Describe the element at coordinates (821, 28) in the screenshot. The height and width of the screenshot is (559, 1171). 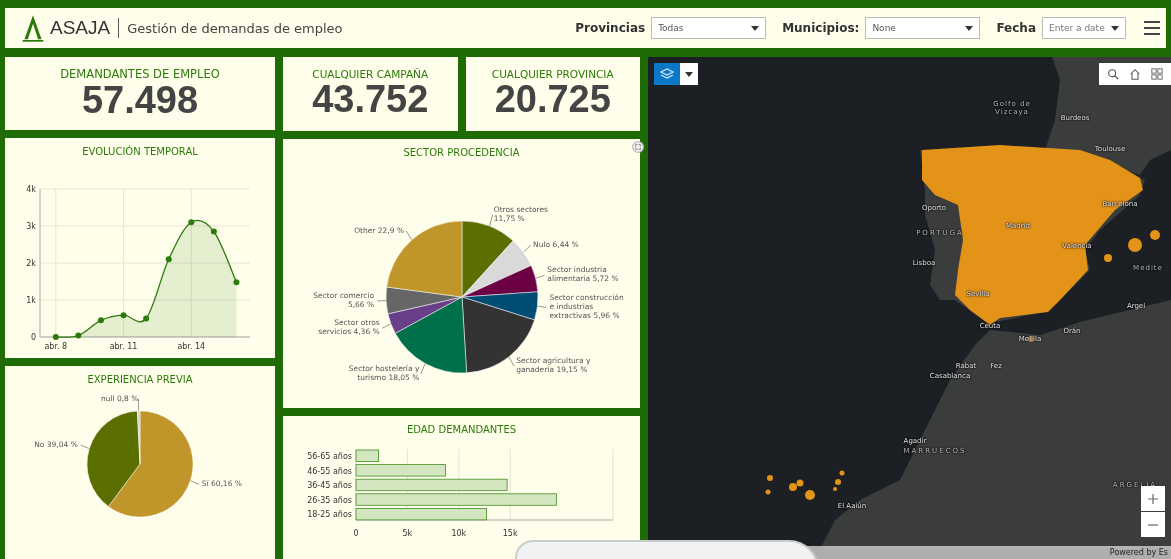
I see `filter-label: Municipios:` at that location.